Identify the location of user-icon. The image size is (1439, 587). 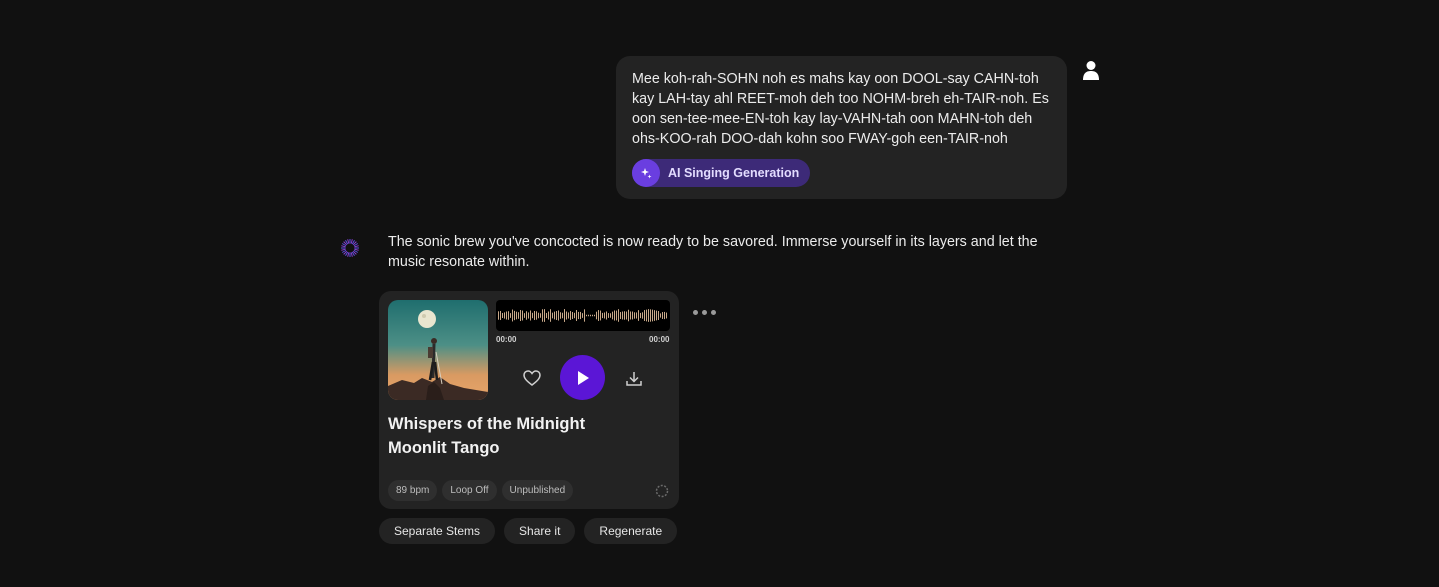
(1091, 70).